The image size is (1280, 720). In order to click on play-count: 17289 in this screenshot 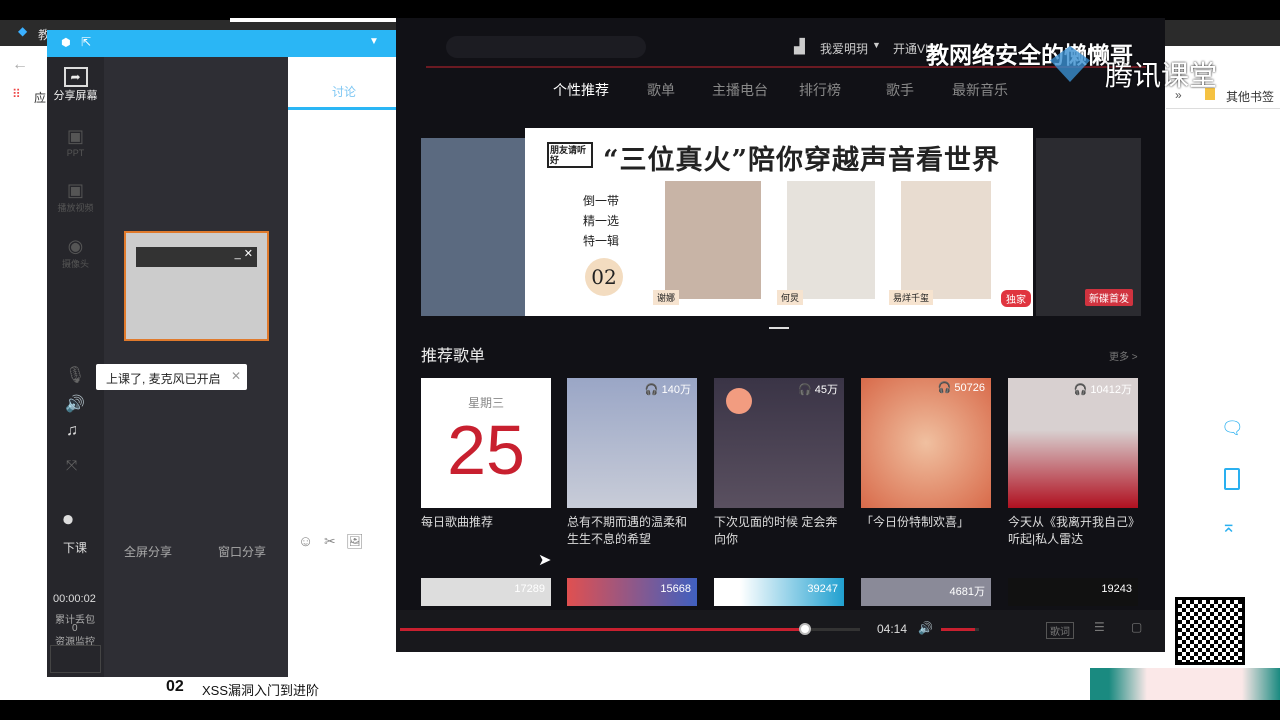, I will do `click(529, 589)`.